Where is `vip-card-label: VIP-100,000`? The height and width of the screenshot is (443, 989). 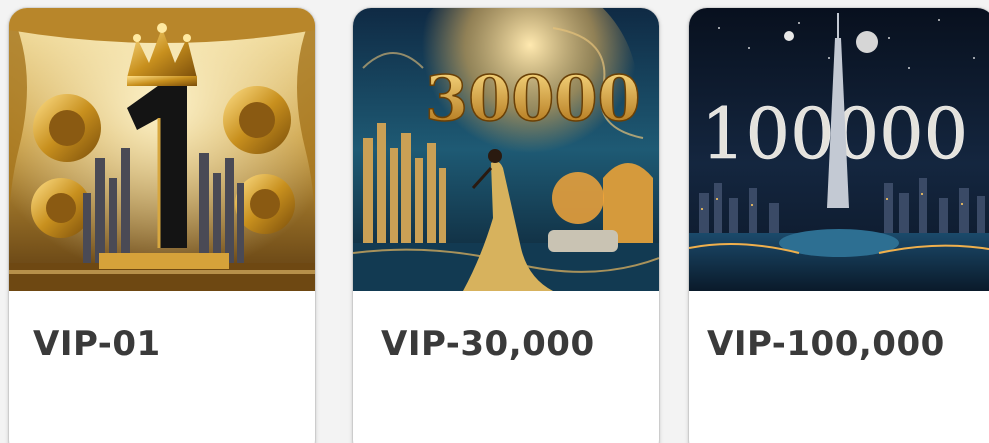 vip-card-label: VIP-100,000 is located at coordinates (826, 344).